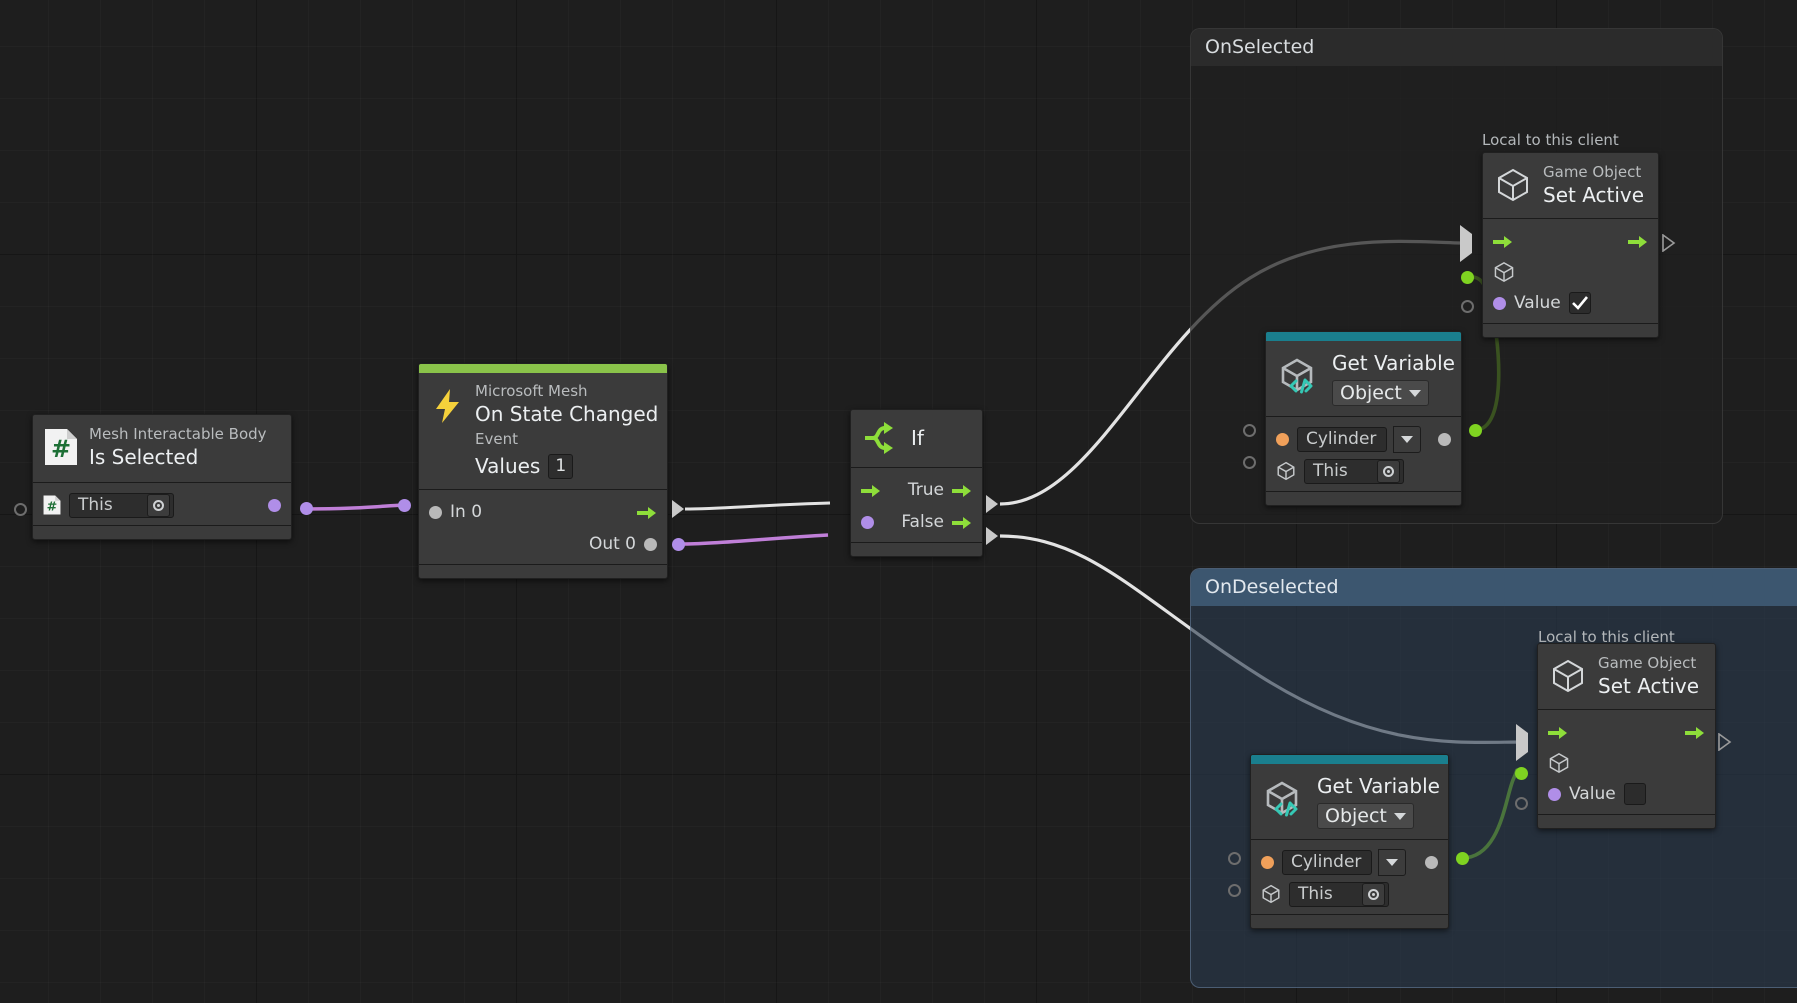  What do you see at coordinates (678, 509) in the screenshot?
I see `port-marker-exec-out-mesh` at bounding box center [678, 509].